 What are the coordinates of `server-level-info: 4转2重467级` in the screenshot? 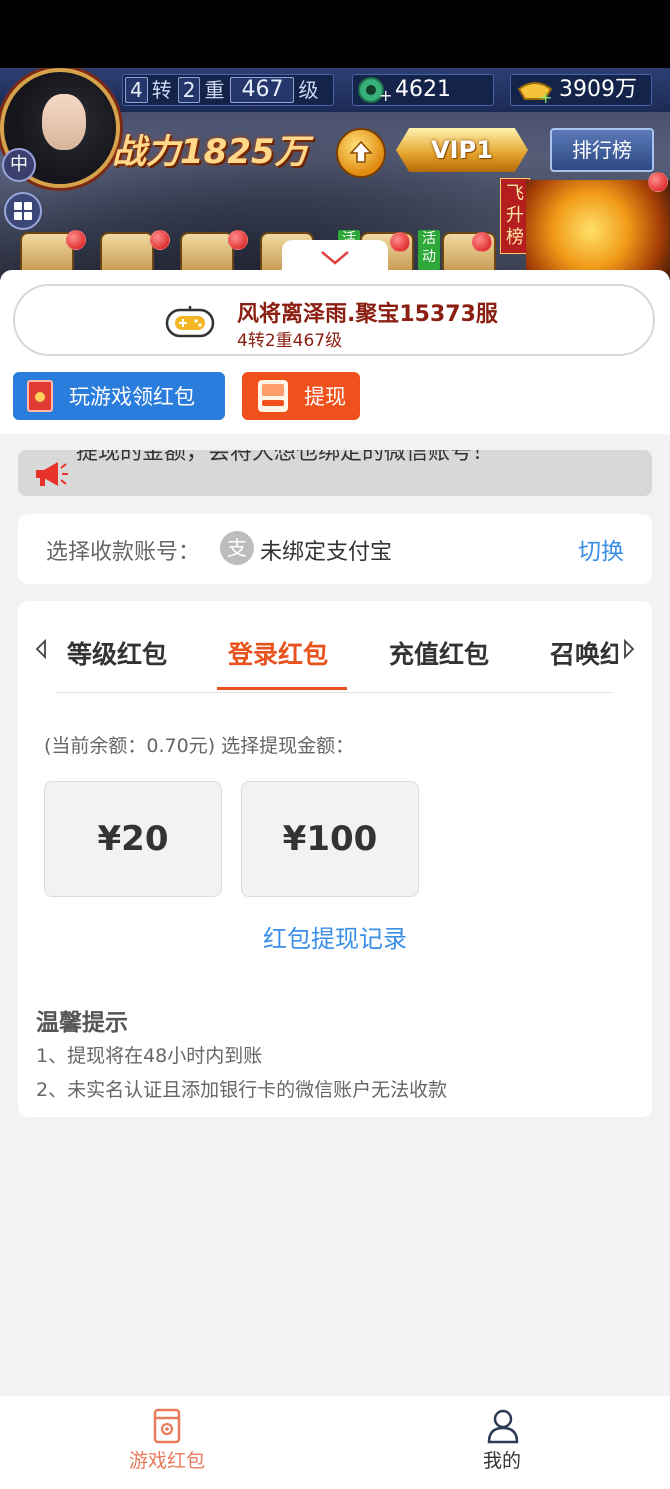 It's located at (290, 341).